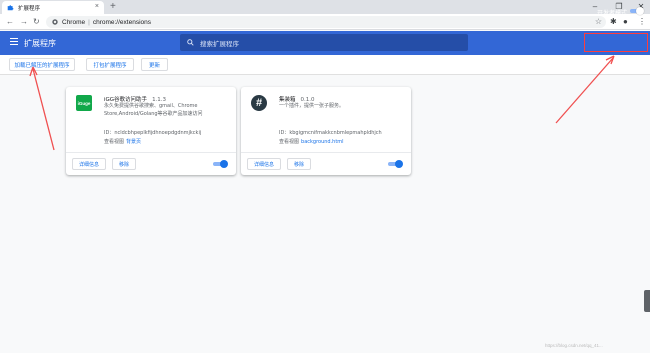  What do you see at coordinates (42, 64) in the screenshot?
I see `load-unpacked-button: 加载已解压的扩展程序` at bounding box center [42, 64].